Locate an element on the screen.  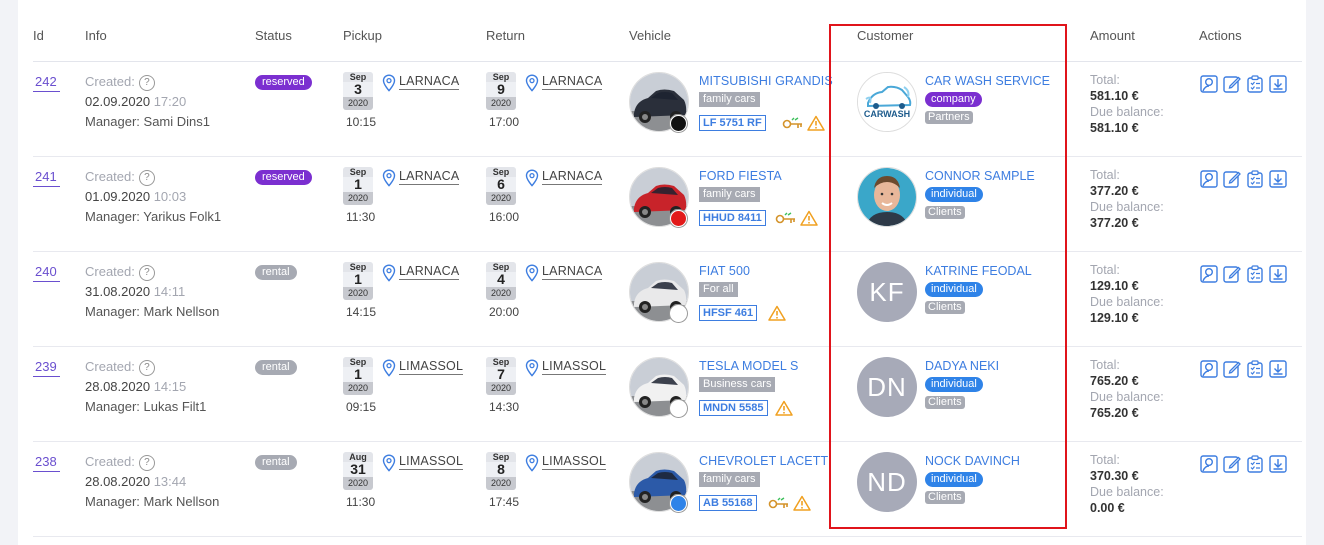
row-divider is located at coordinates (667, 536).